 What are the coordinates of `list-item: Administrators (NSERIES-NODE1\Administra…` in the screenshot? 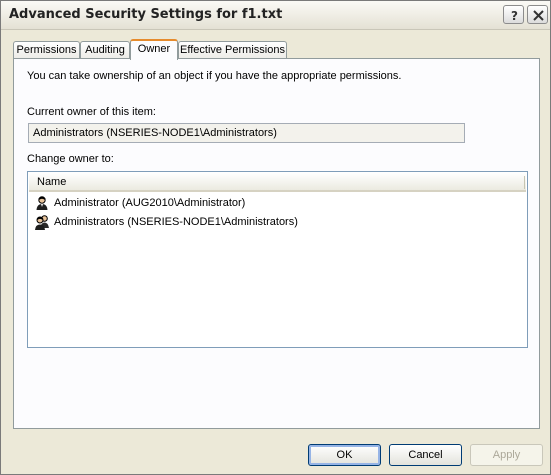 It's located at (274, 222).